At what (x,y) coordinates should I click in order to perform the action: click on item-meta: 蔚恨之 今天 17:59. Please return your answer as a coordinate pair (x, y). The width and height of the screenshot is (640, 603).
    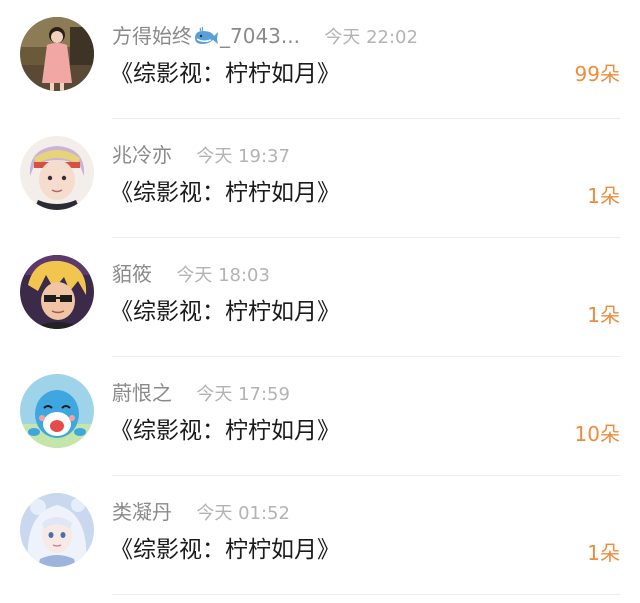
    Looking at the image, I should click on (201, 393).